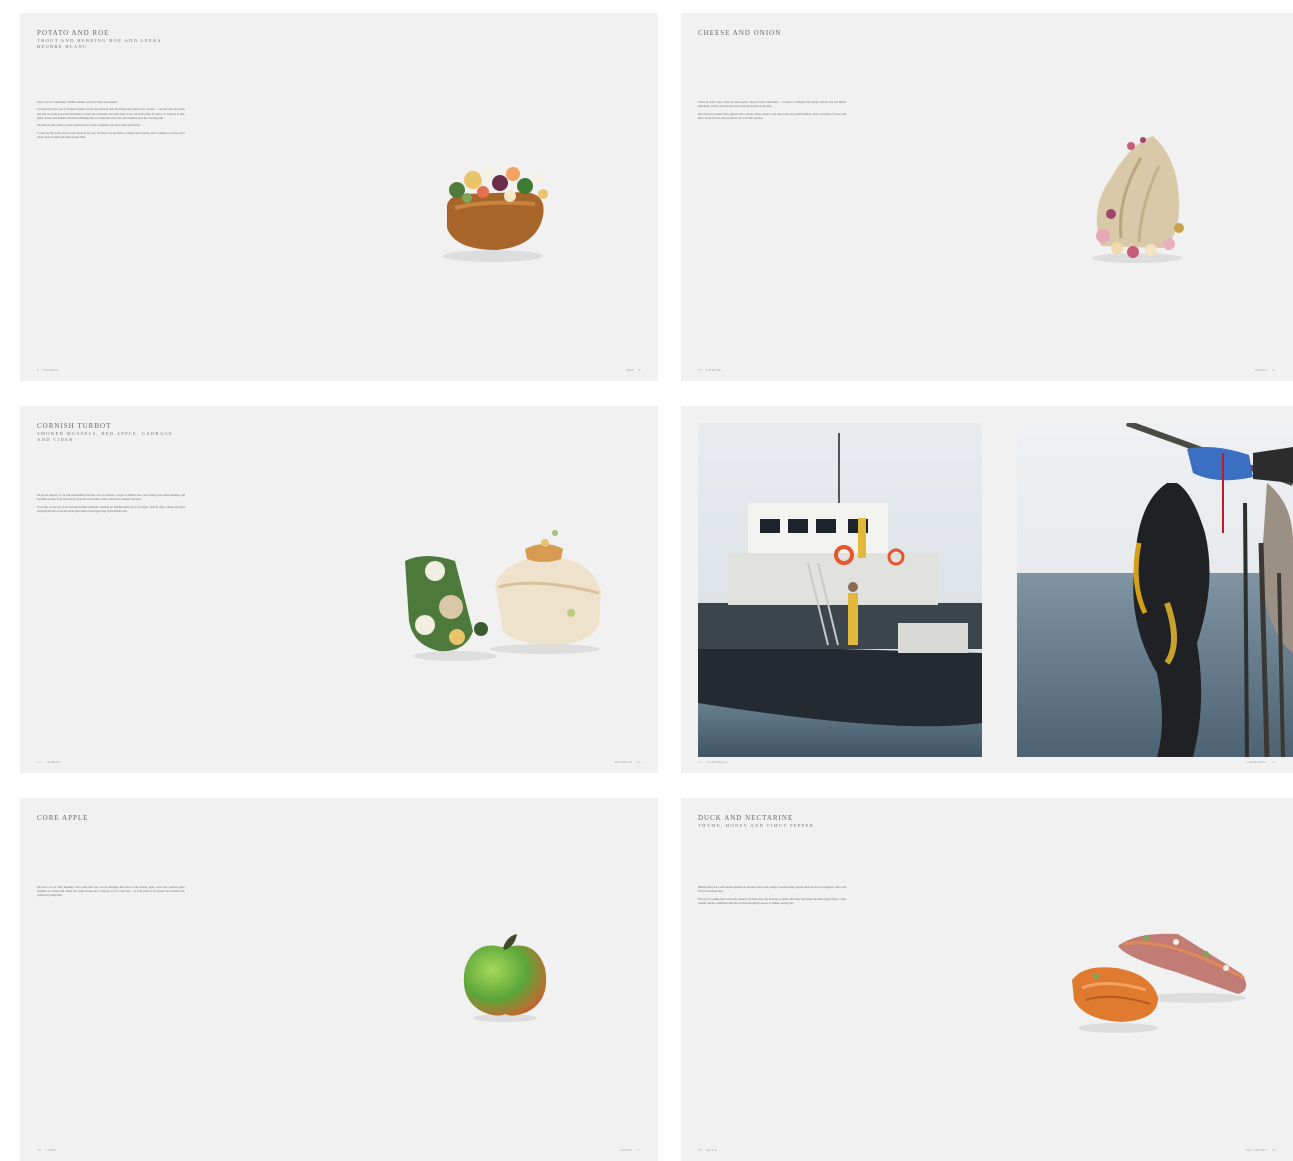 The image size is (1293, 1161). Describe the element at coordinates (49, 762) in the screenshot. I see `folio-left: 12 · TURBOT` at that location.